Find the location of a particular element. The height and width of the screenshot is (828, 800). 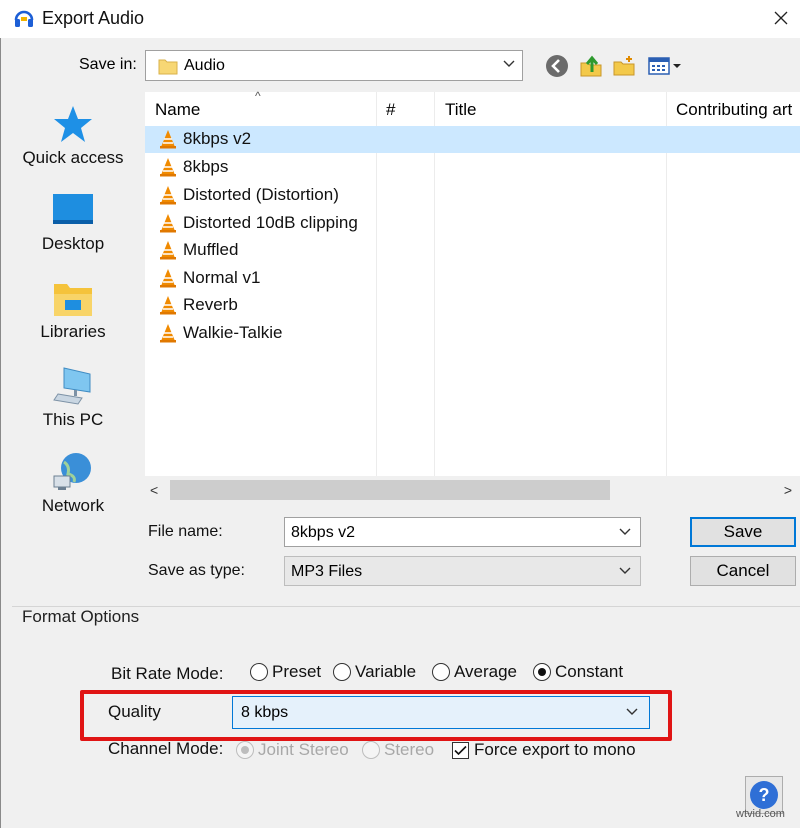

horizontal-scrollbar: < > is located at coordinates (472, 490).